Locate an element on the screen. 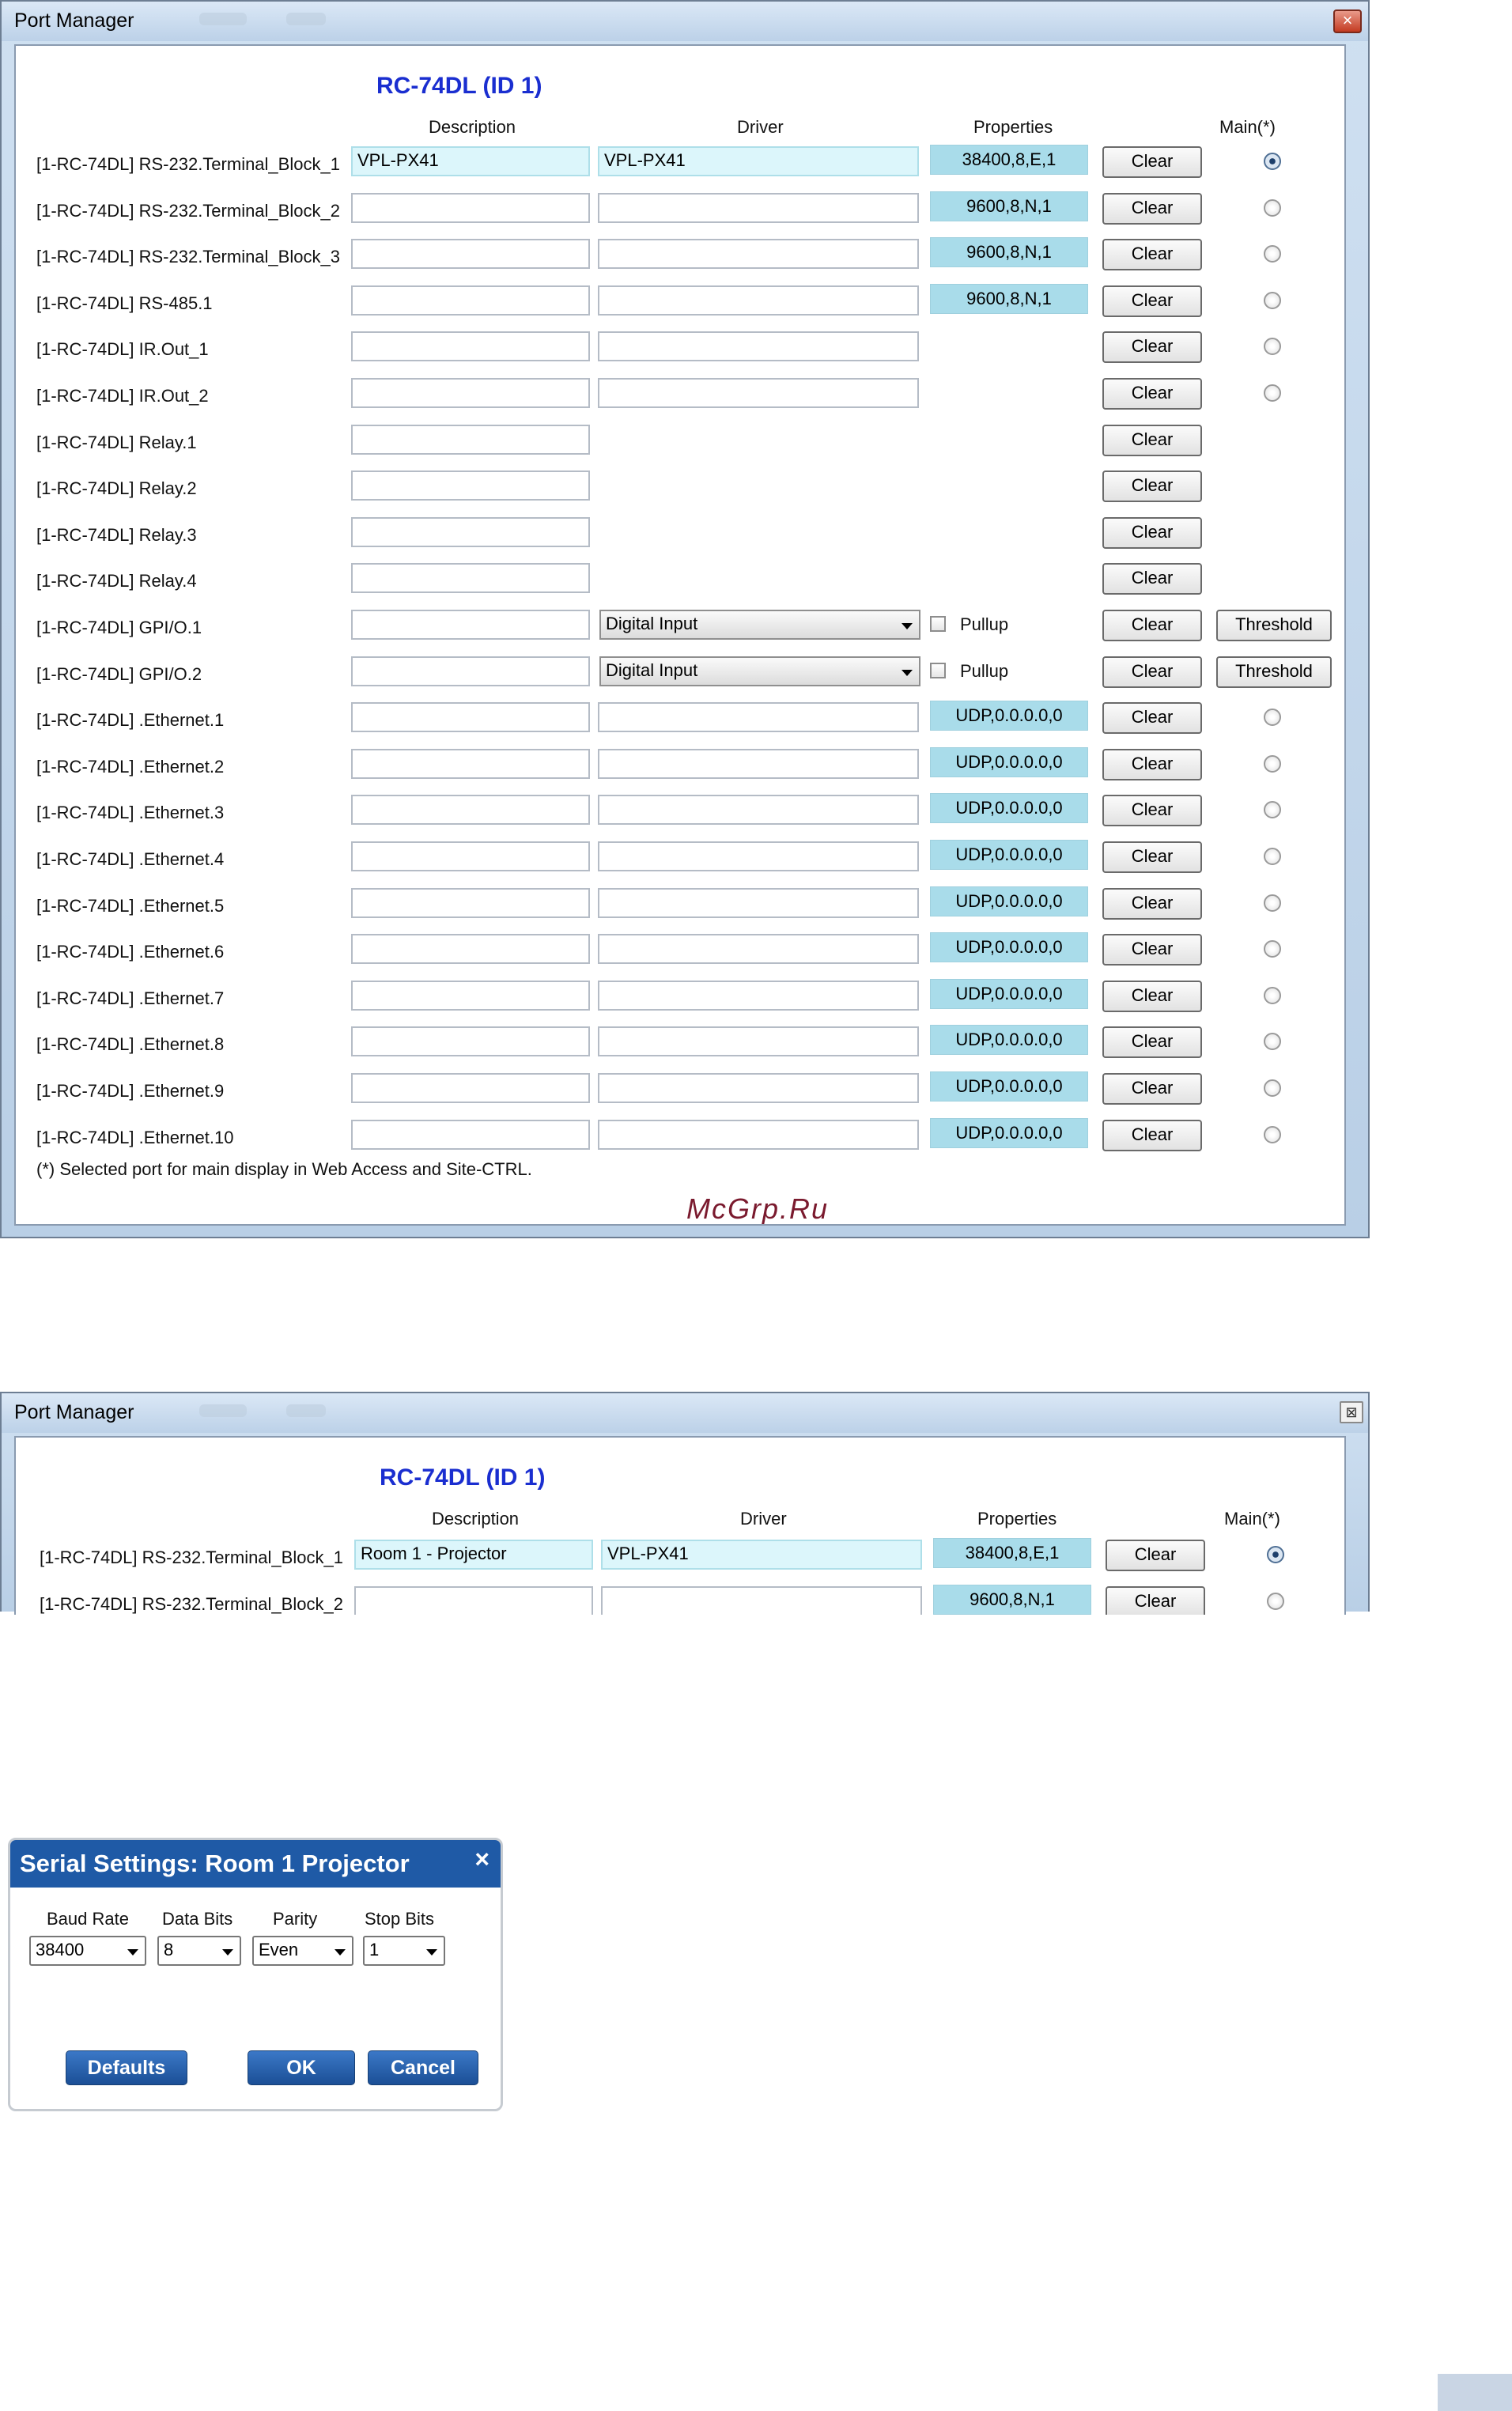 This screenshot has height=2411, width=1512. driver-select: Digital Input is located at coordinates (759, 671).